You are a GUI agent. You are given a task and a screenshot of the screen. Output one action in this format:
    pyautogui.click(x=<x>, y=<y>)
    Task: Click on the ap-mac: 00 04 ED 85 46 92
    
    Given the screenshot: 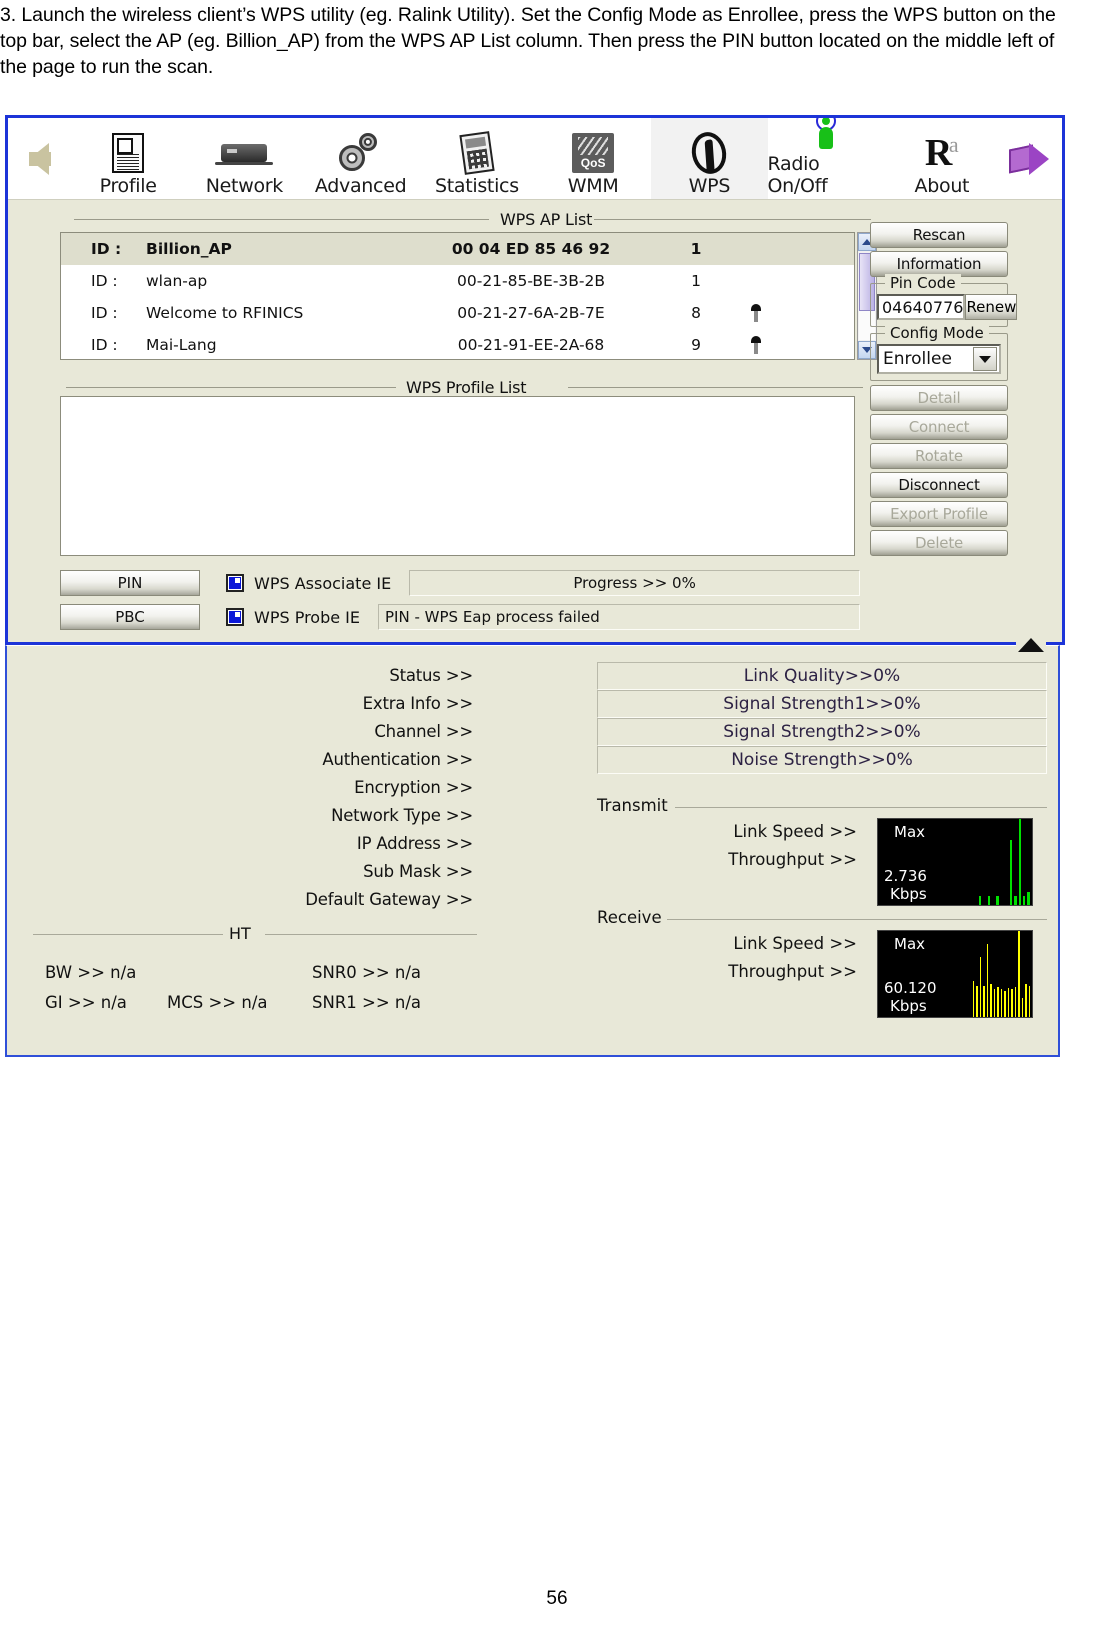 What is the action you would take?
    pyautogui.click(x=531, y=249)
    